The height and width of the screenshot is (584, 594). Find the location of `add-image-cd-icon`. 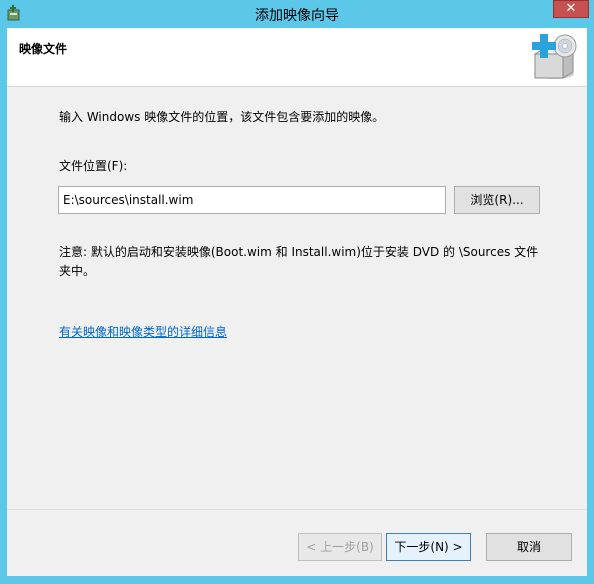

add-image-cd-icon is located at coordinates (554, 56).